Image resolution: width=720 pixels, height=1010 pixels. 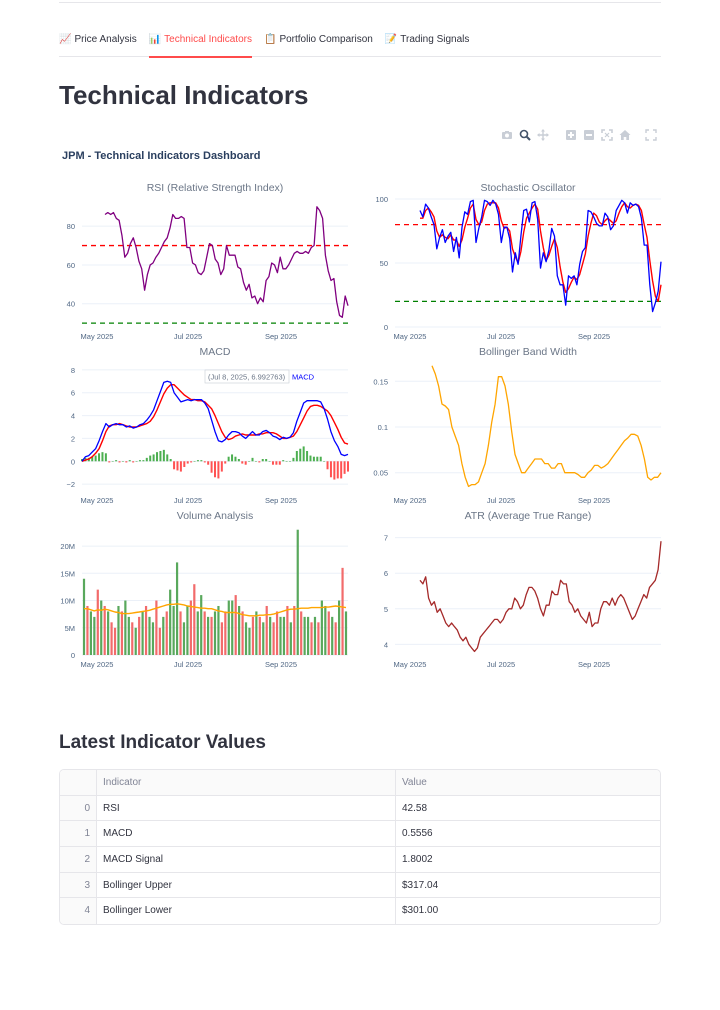 I want to click on row-index: 3, so click(x=78, y=885).